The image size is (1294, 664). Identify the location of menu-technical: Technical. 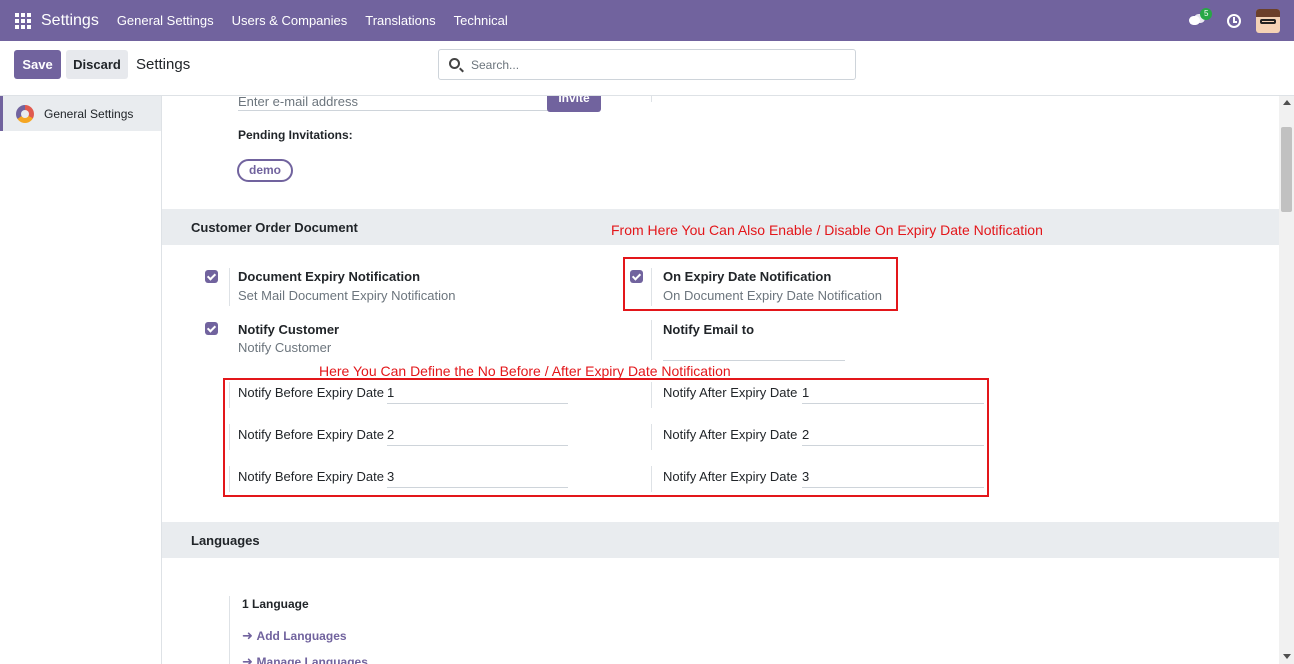
(481, 20).